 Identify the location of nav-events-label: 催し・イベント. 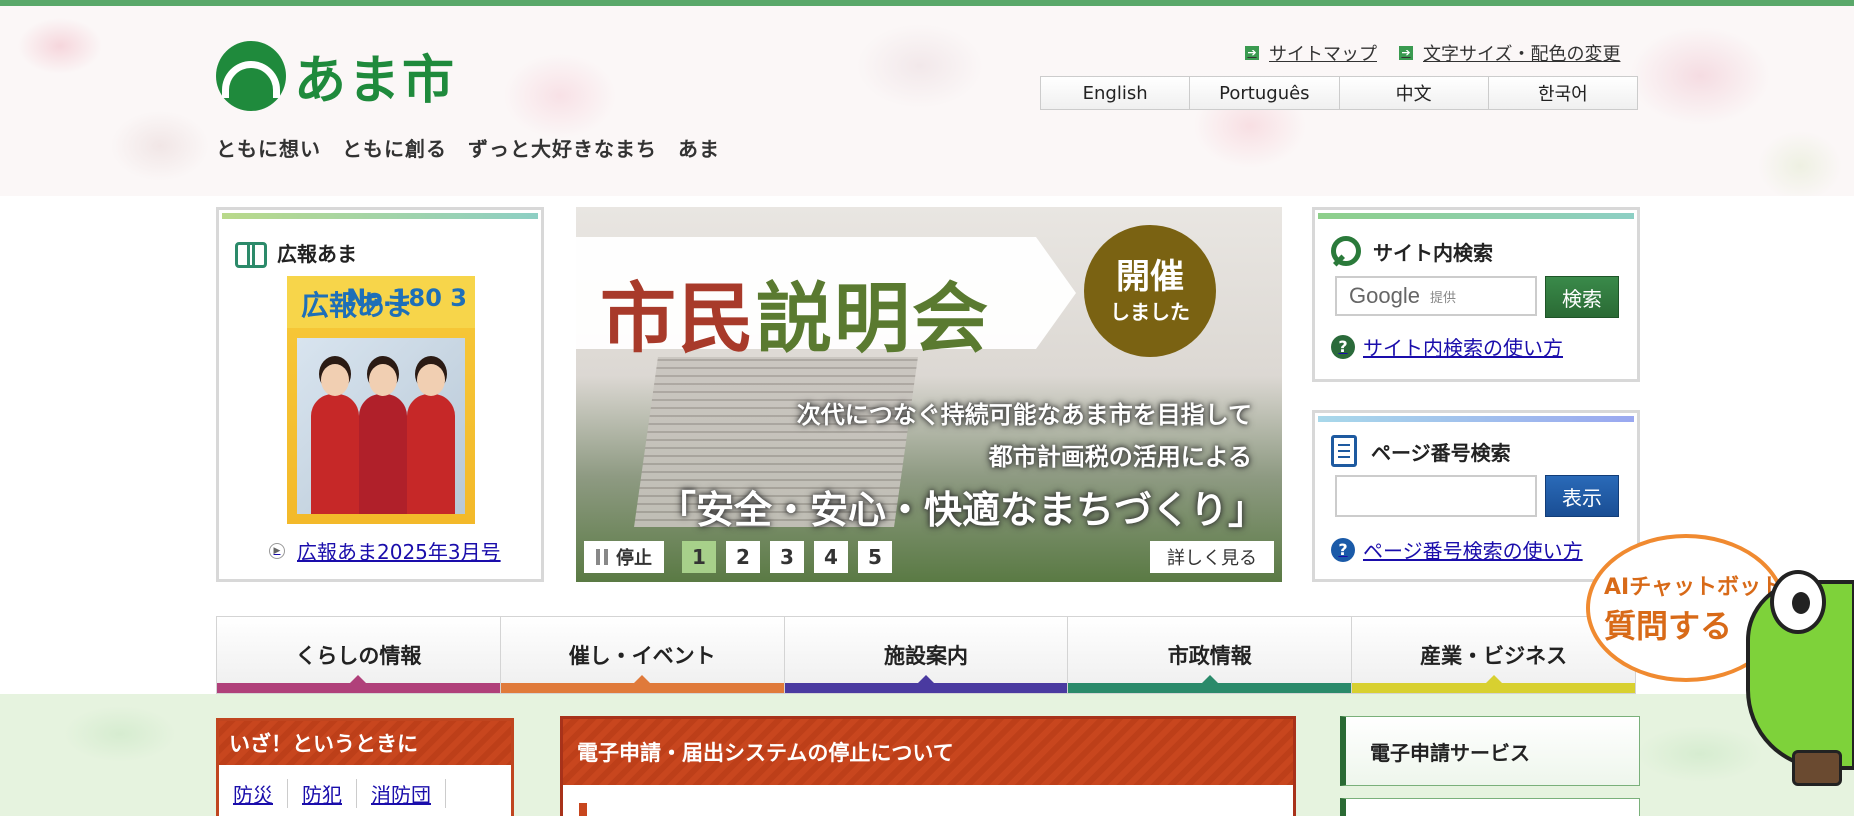
(642, 656).